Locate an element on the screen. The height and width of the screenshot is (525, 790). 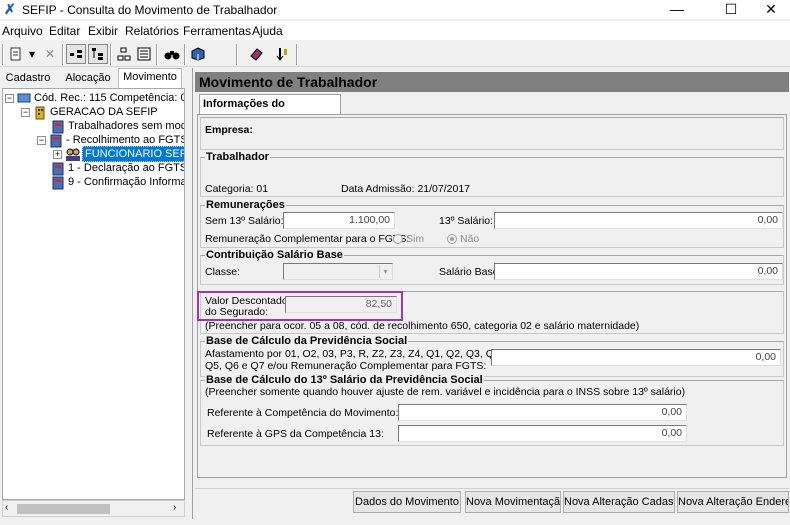
scroll-right-icon: › is located at coordinates (174, 507).